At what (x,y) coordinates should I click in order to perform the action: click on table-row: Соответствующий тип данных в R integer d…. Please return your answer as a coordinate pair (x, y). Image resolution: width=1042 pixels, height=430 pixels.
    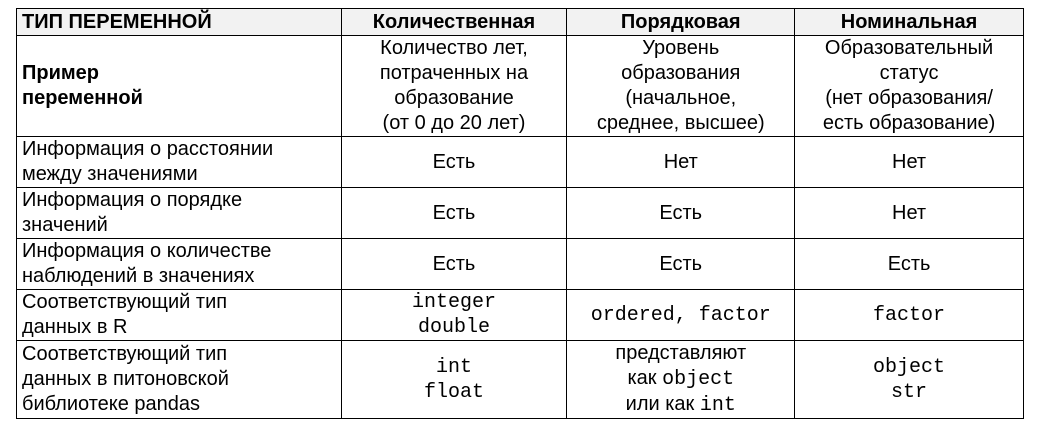
    Looking at the image, I should click on (520, 315).